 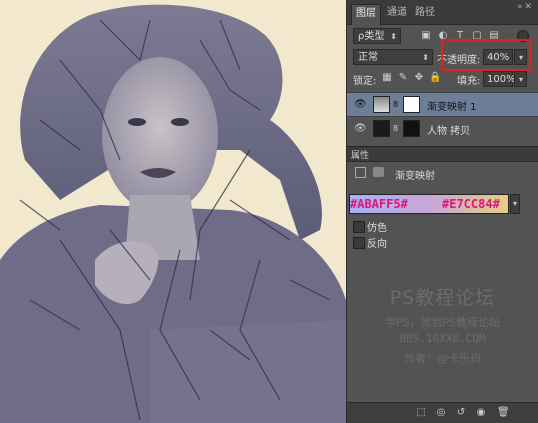 What do you see at coordinates (366, 14) in the screenshot?
I see `tab-layers: 图层` at bounding box center [366, 14].